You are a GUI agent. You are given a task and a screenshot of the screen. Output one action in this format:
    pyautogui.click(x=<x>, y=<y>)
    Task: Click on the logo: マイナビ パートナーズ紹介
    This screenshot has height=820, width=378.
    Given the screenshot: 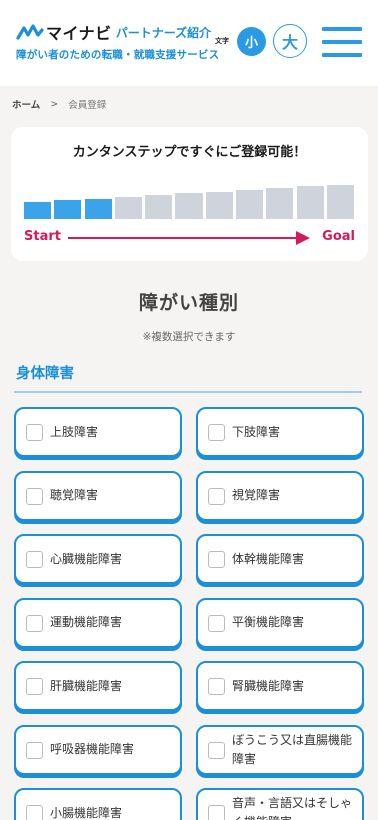 What is the action you would take?
    pyautogui.click(x=113, y=32)
    